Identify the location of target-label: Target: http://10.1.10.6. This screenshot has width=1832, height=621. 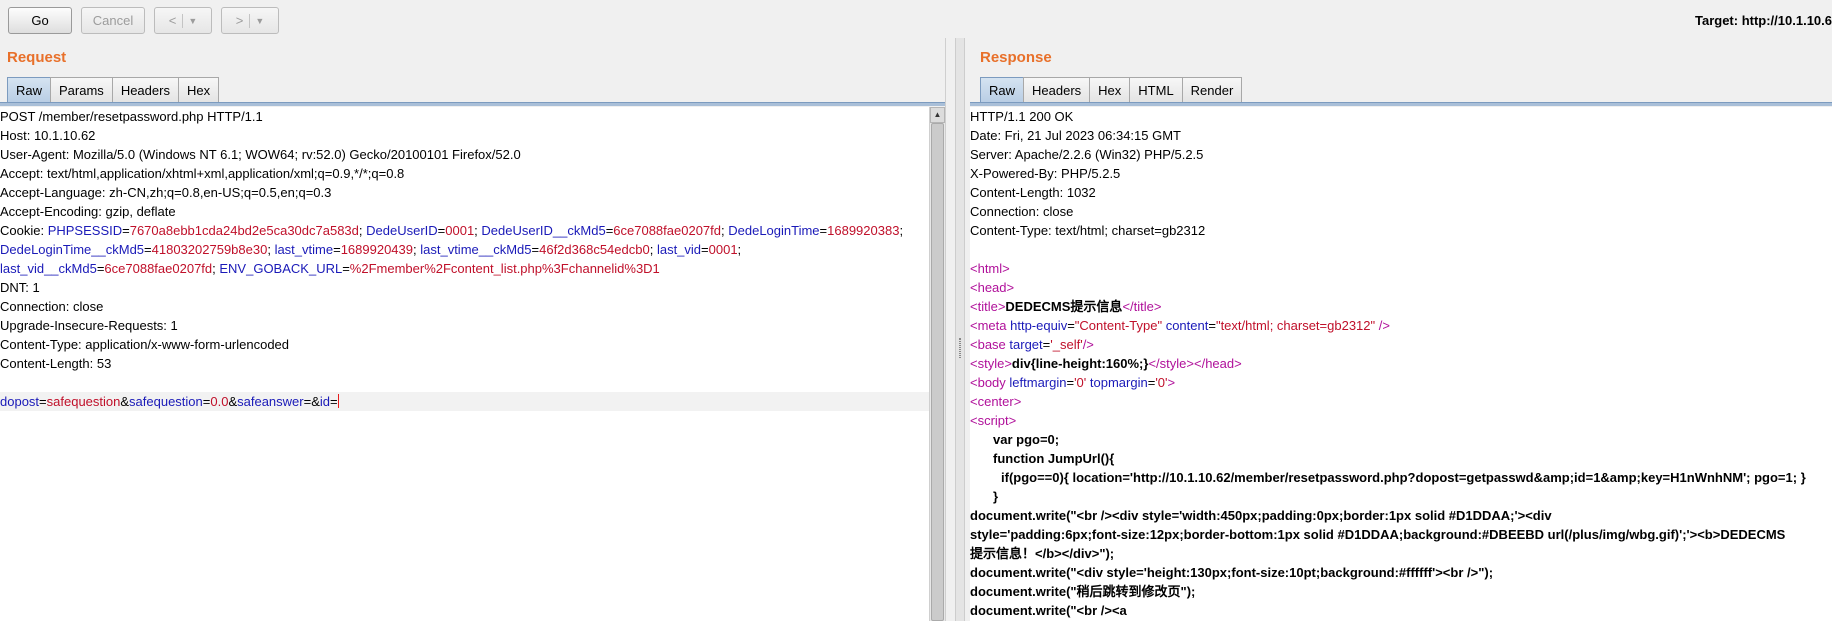
(1763, 20).